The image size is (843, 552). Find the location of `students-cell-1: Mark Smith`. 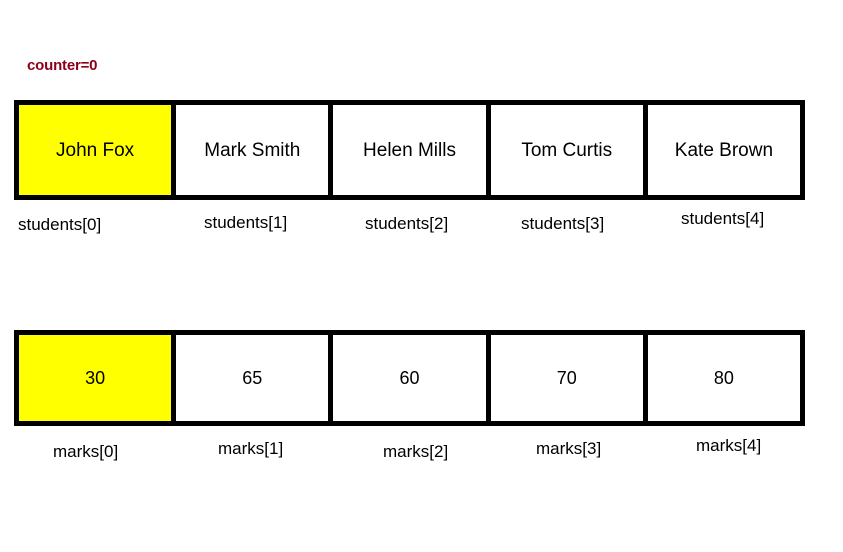

students-cell-1: Mark Smith is located at coordinates (255, 150).